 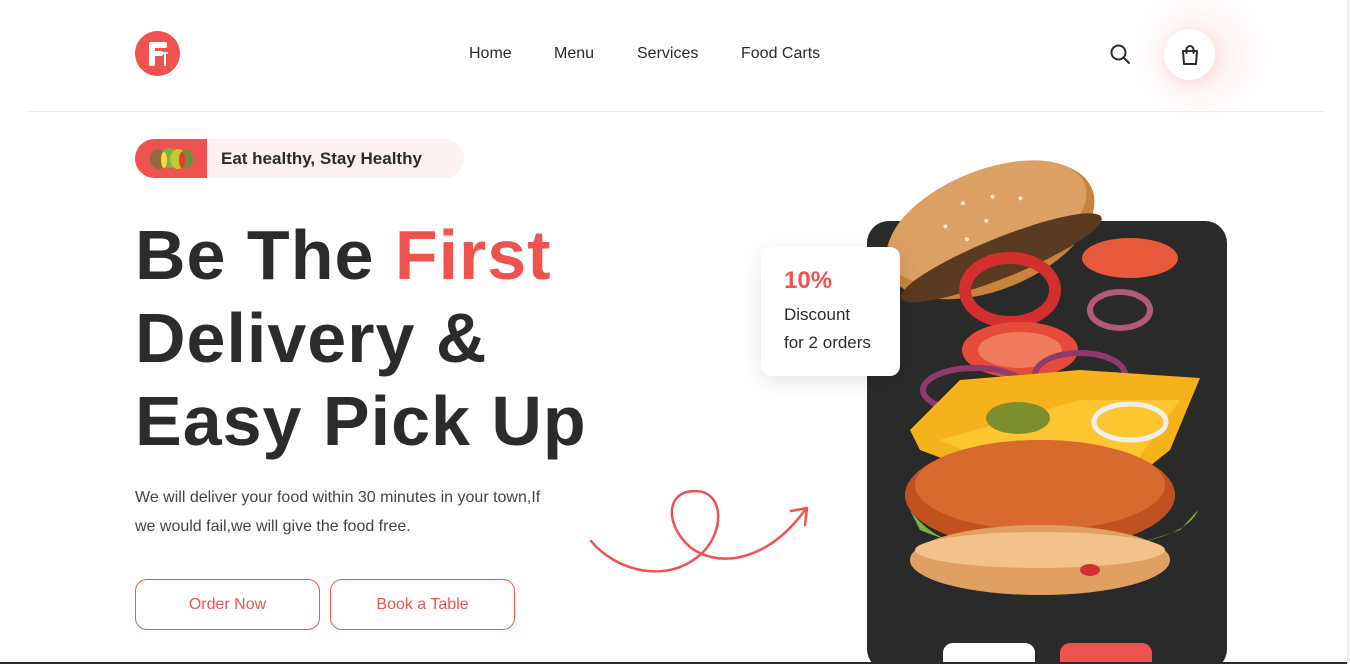 I want to click on slider-prev-button, so click(x=989, y=653).